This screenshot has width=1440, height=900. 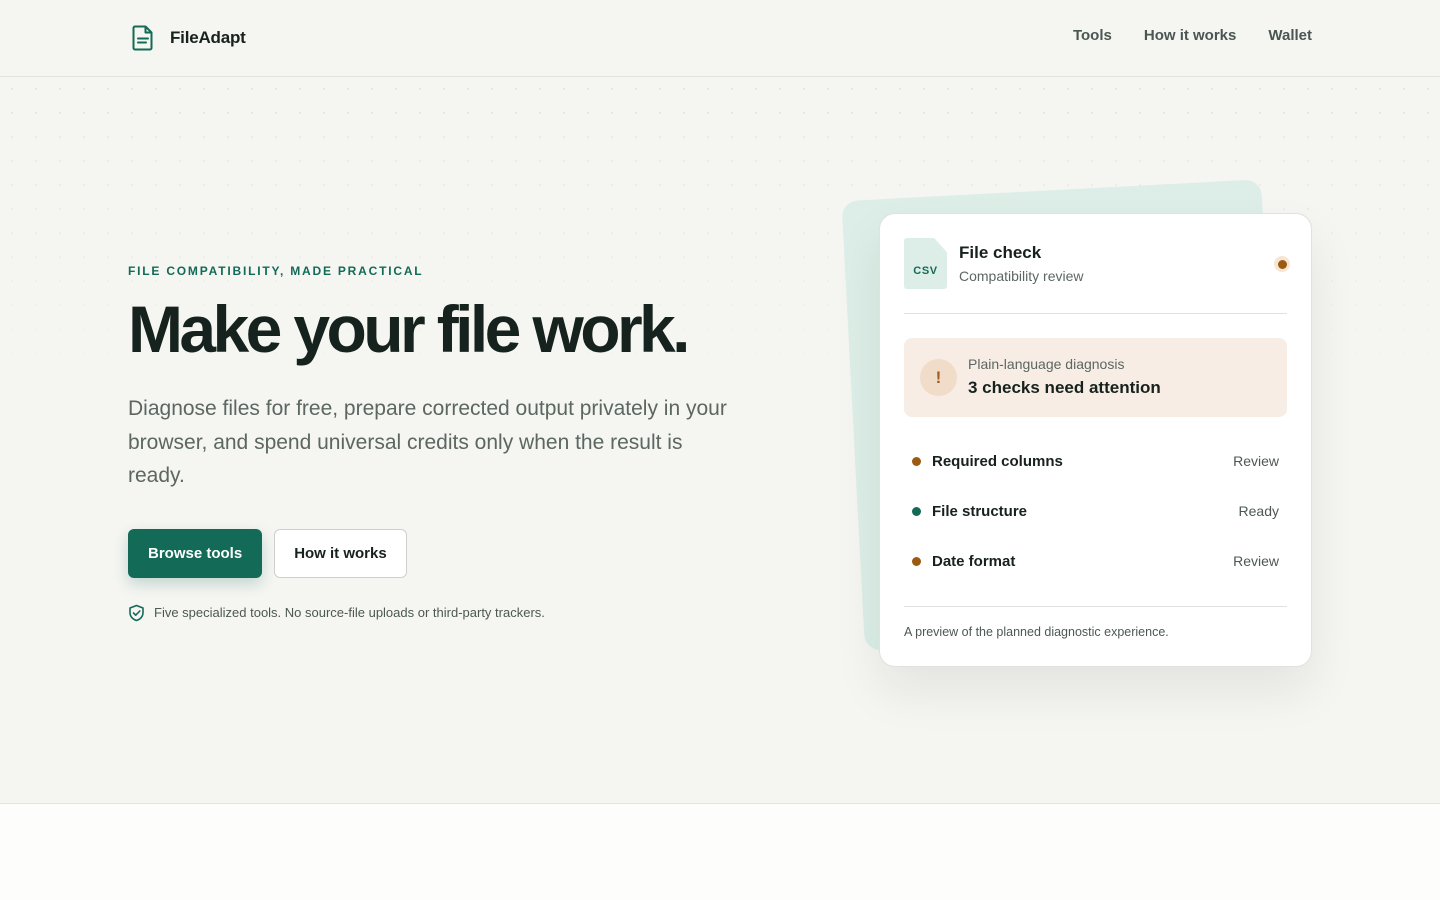 What do you see at coordinates (1258, 511) in the screenshot?
I see `check-status: Ready` at bounding box center [1258, 511].